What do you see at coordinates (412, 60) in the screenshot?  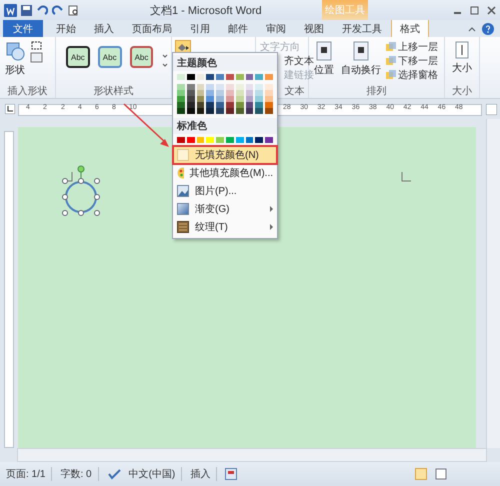 I see `arrange-command: 下移一层` at bounding box center [412, 60].